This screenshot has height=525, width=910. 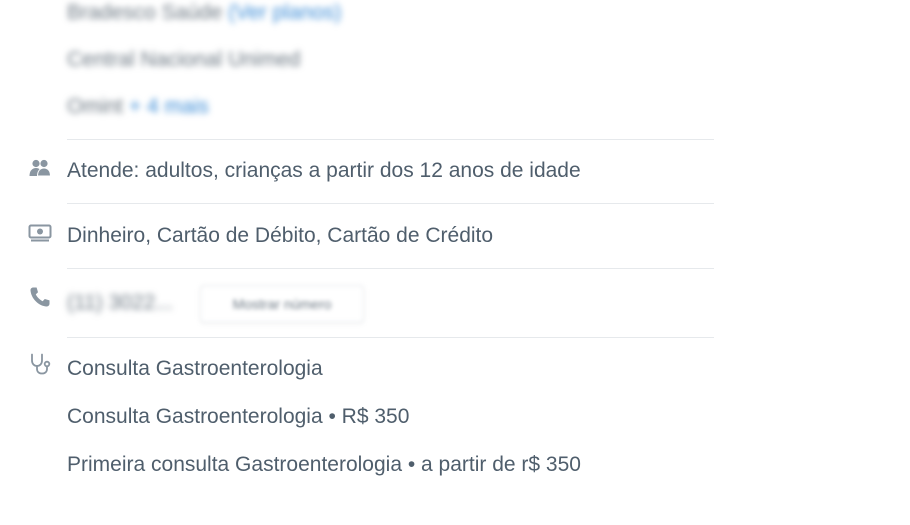 I want to click on stethoscope-icon, so click(x=40, y=364).